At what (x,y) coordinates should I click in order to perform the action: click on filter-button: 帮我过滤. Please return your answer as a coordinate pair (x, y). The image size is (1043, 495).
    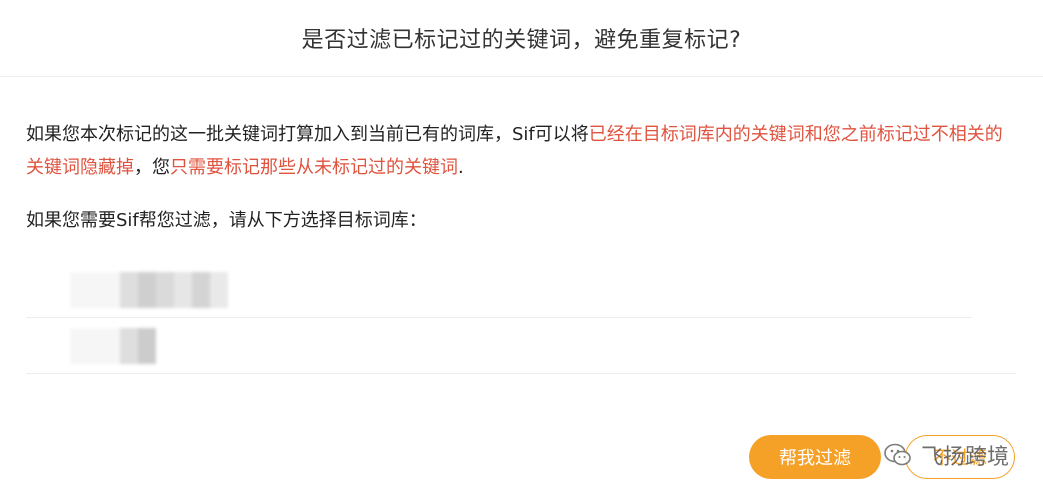
    Looking at the image, I should click on (815, 457).